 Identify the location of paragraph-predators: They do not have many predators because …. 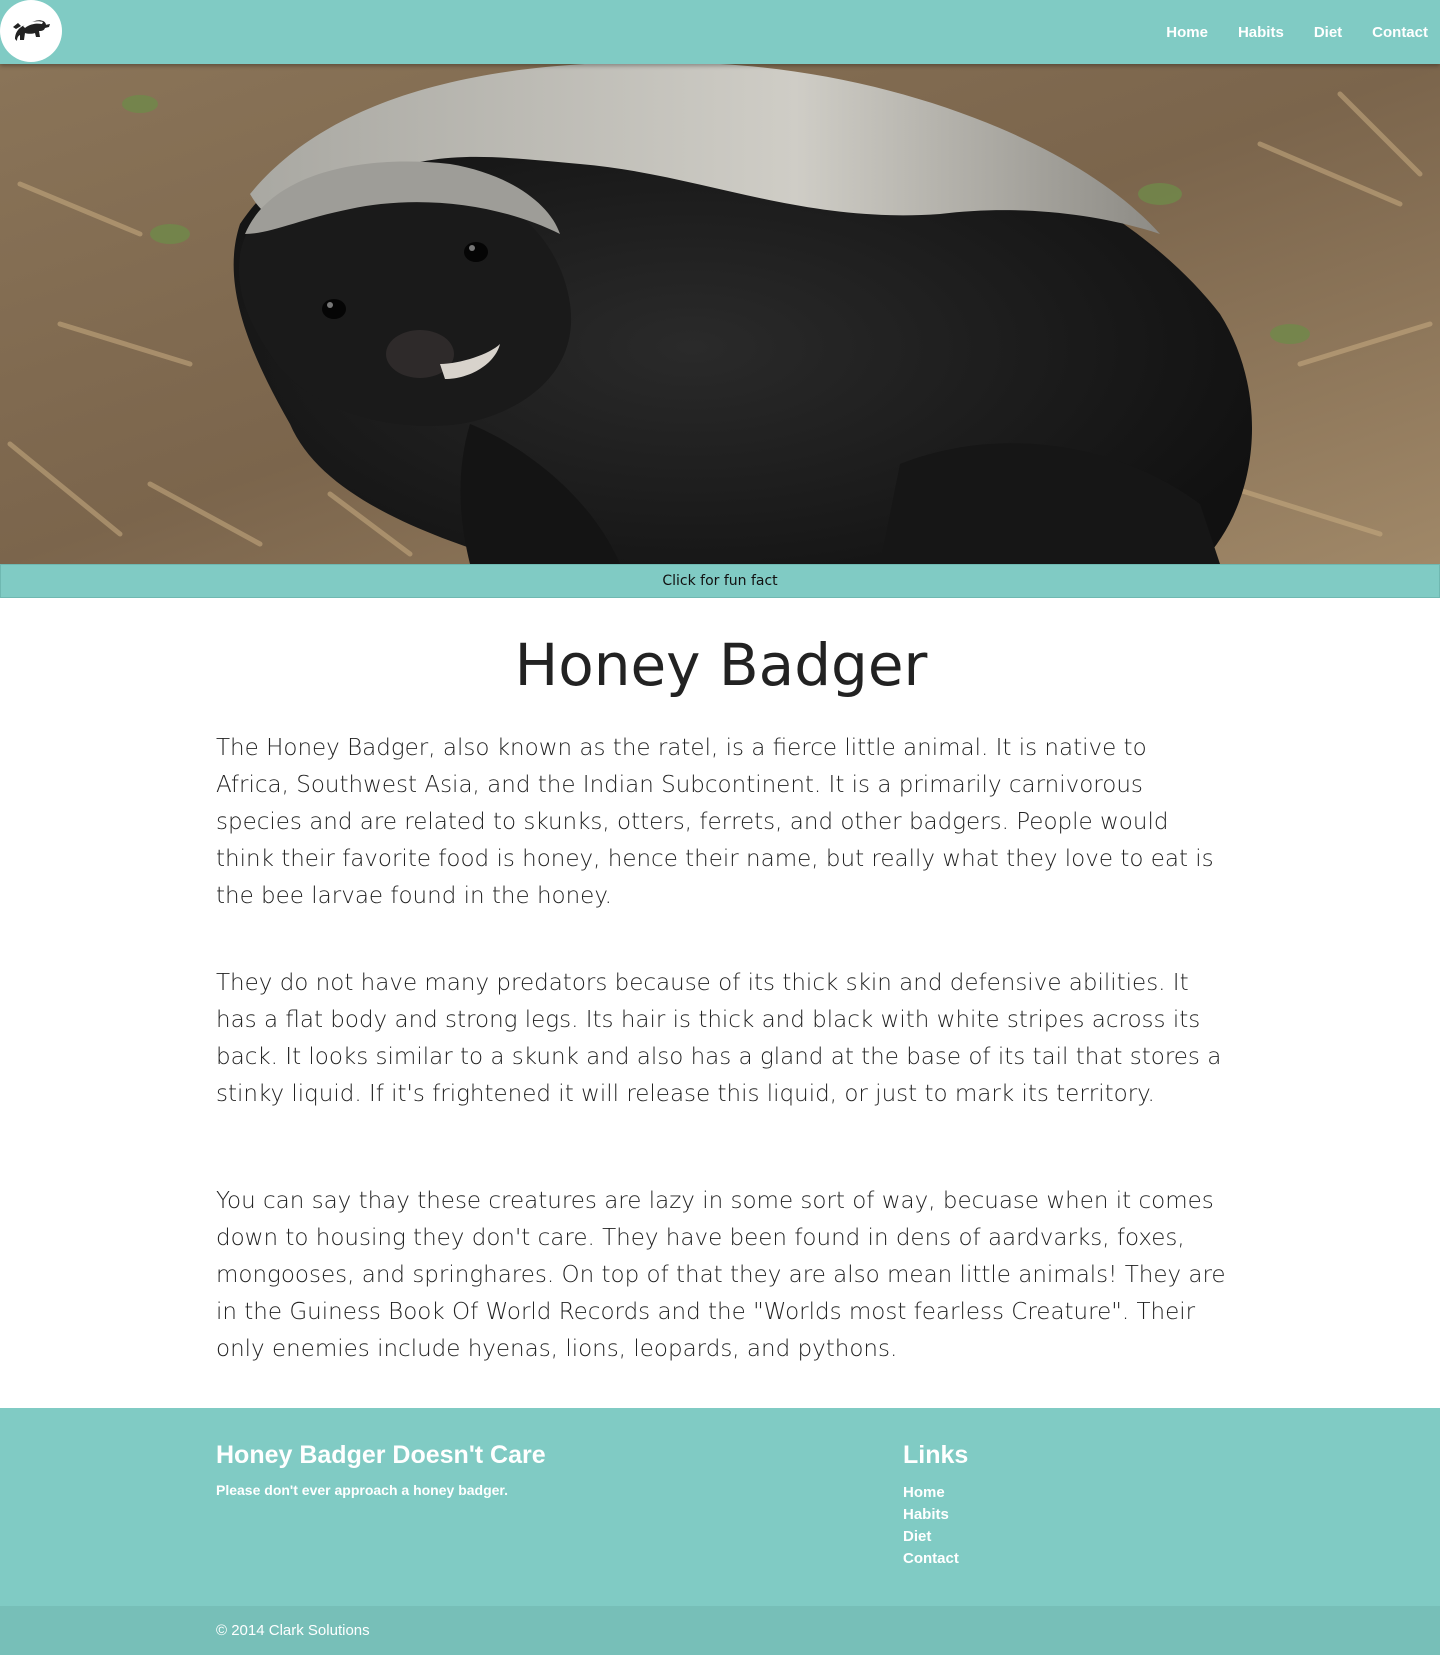
(719, 1038).